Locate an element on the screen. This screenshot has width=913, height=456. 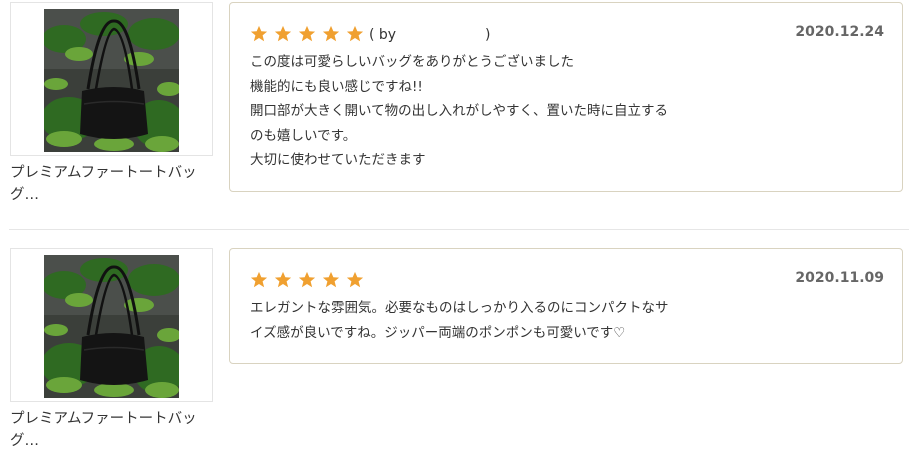
review-line: 開口部が大きく開いて物の出し入れがしやすく、置いた時に自立する is located at coordinates (459, 111).